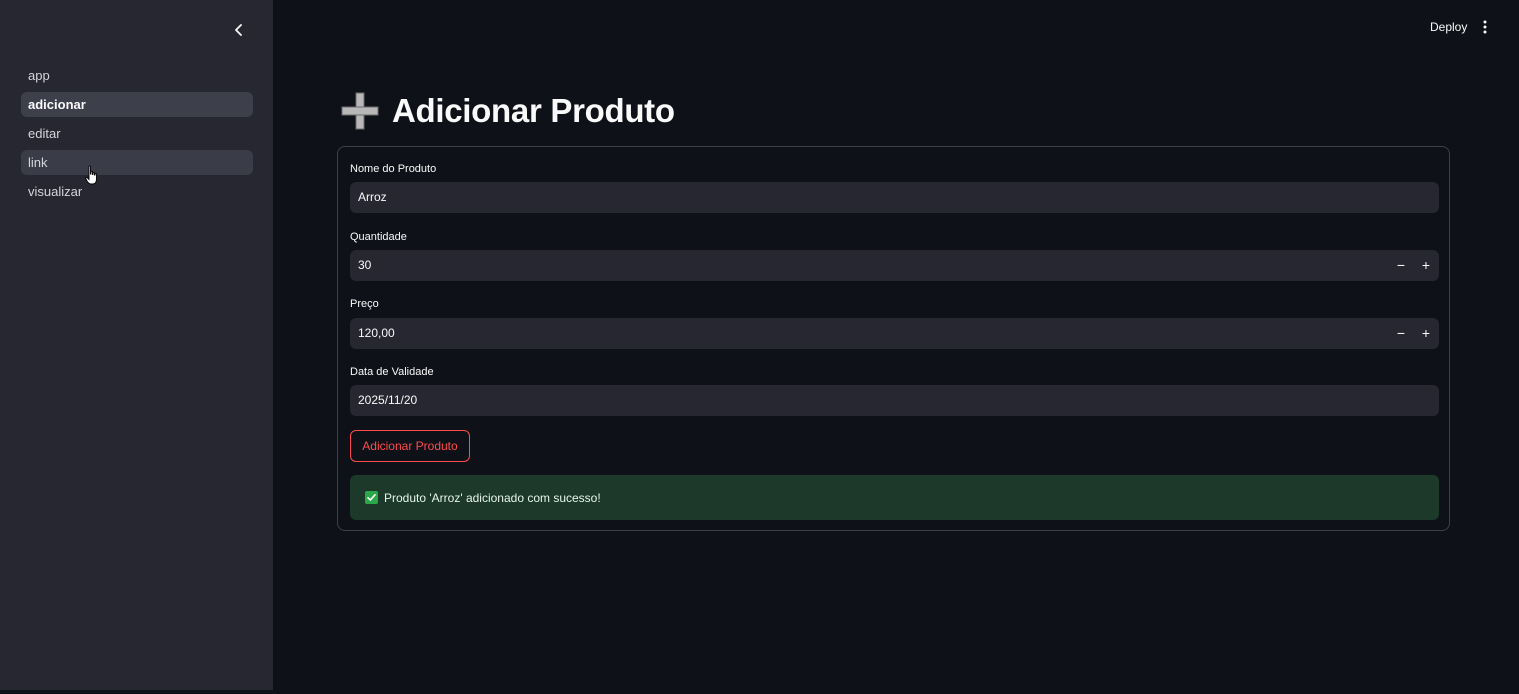  I want to click on checkmark-glyph-icon, so click(371, 497).